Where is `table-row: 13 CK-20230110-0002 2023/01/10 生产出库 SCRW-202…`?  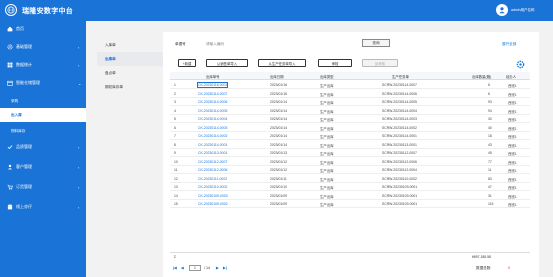 table-row: 13 CK-20230110-0002 2023/01/10 生产出库 SCRW-202… is located at coordinates (350, 187).